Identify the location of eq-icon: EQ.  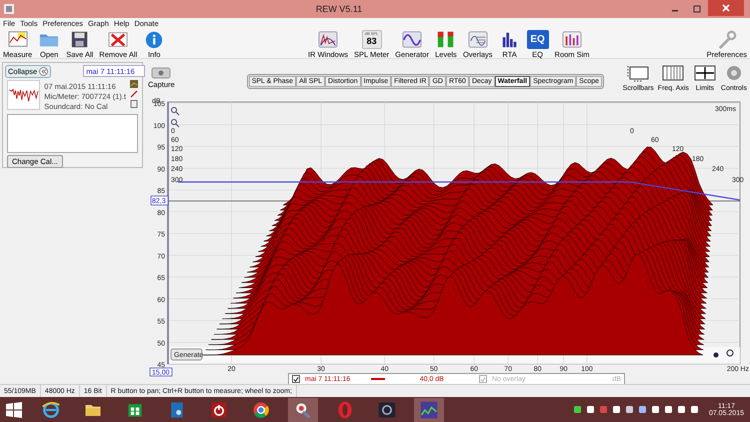
(537, 39).